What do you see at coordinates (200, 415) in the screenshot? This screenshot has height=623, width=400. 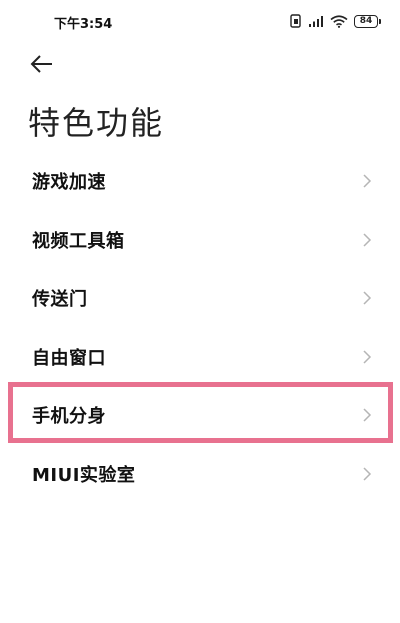 I see `list-item-second-space: 手机分身` at bounding box center [200, 415].